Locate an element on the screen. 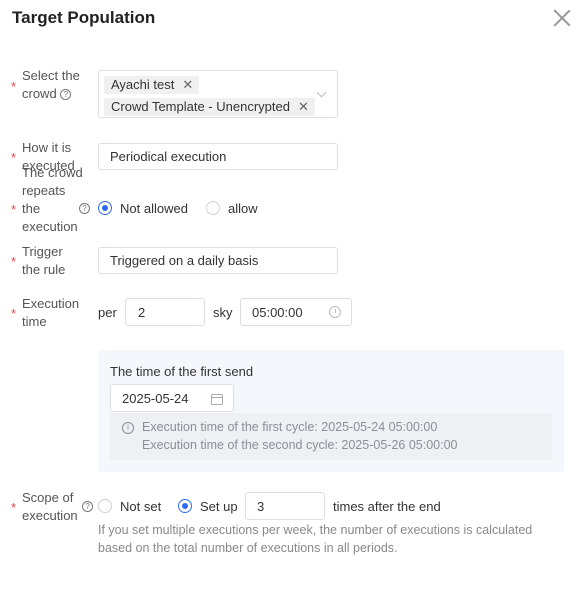 The width and height of the screenshot is (577, 607). radio-set-up is located at coordinates (185, 506).